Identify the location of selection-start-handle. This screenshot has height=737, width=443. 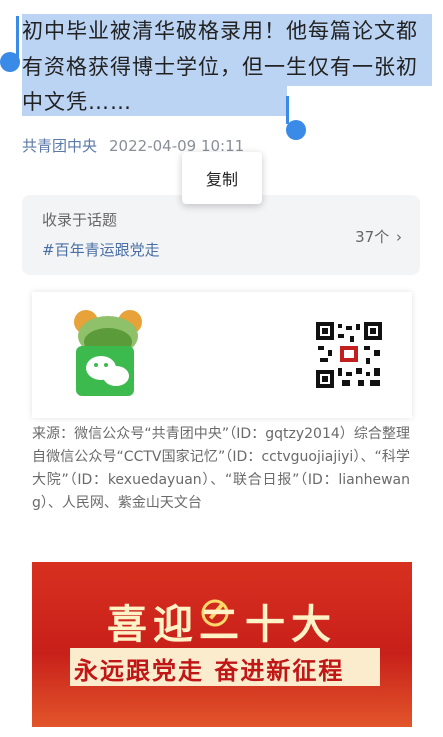
(10, 44).